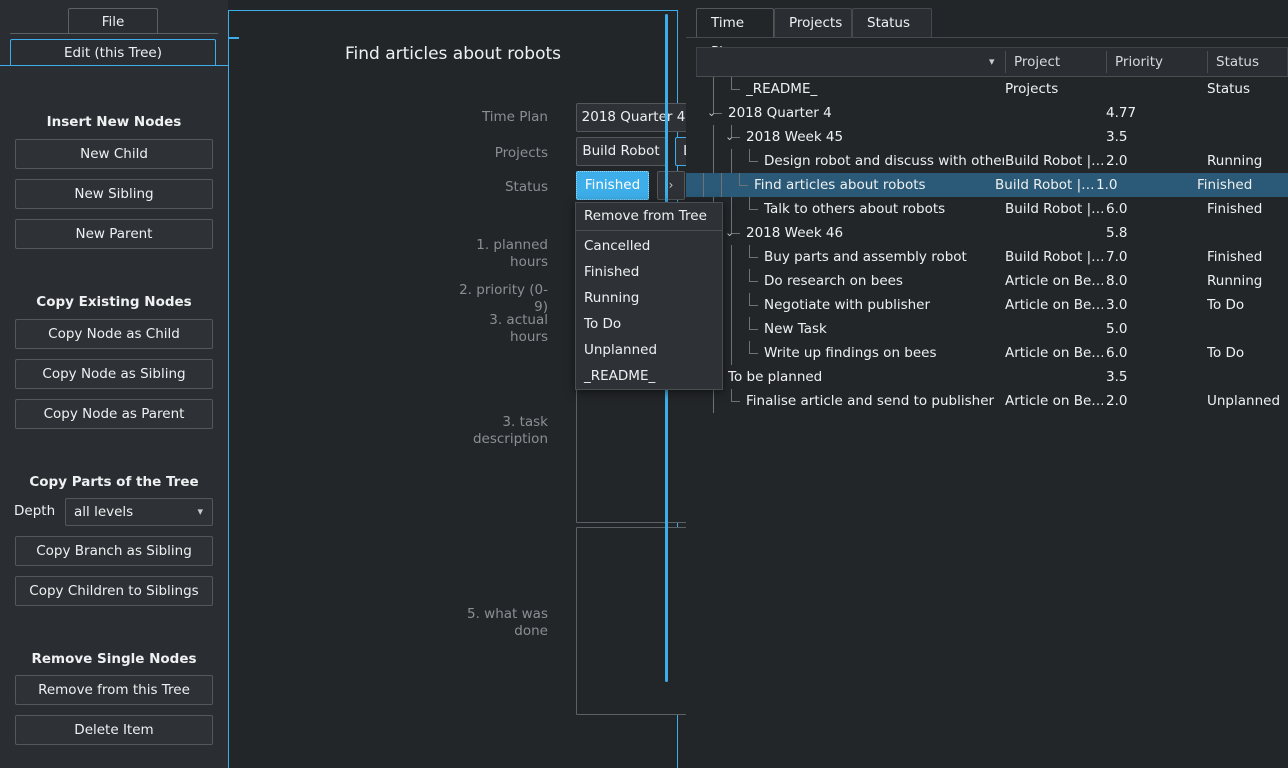 Image resolution: width=1288 pixels, height=768 pixels. I want to click on copy-node-as-child-button: Copy Node as Child, so click(114, 334).